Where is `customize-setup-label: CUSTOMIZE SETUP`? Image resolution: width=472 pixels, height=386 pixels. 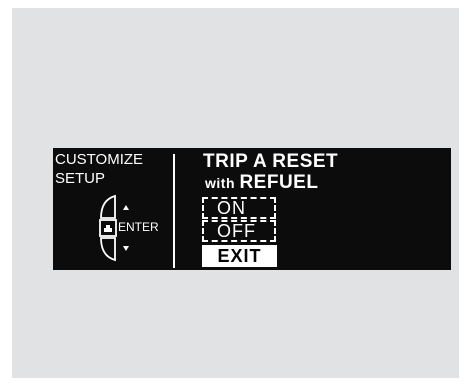
customize-setup-label: CUSTOMIZE SETUP is located at coordinates (99, 169).